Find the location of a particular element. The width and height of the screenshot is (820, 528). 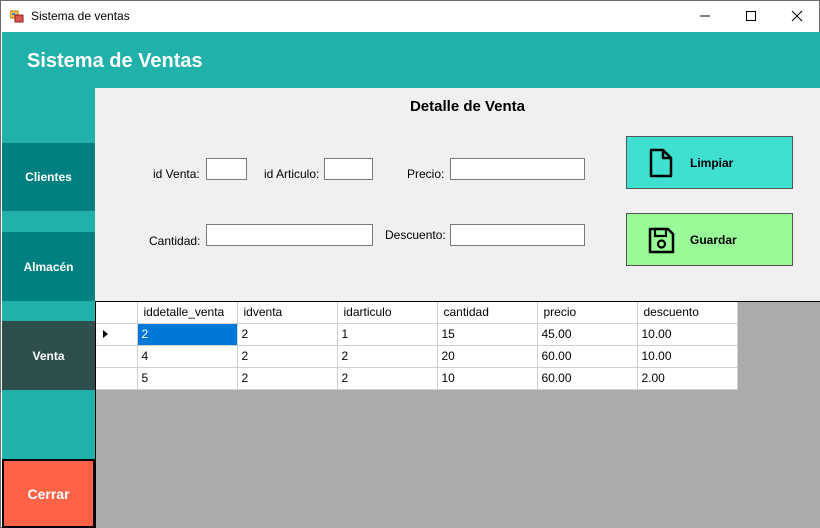

cantidad-label: Cantidad: is located at coordinates (175, 241).